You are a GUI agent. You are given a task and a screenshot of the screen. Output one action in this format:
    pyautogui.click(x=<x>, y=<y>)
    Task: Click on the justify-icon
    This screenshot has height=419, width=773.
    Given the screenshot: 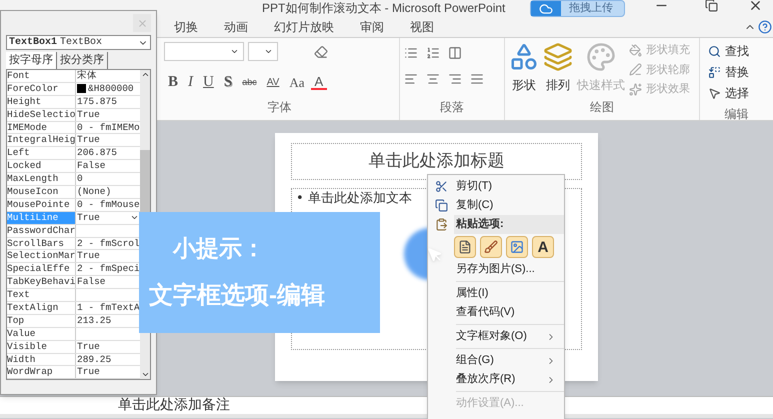 What is the action you would take?
    pyautogui.click(x=477, y=79)
    